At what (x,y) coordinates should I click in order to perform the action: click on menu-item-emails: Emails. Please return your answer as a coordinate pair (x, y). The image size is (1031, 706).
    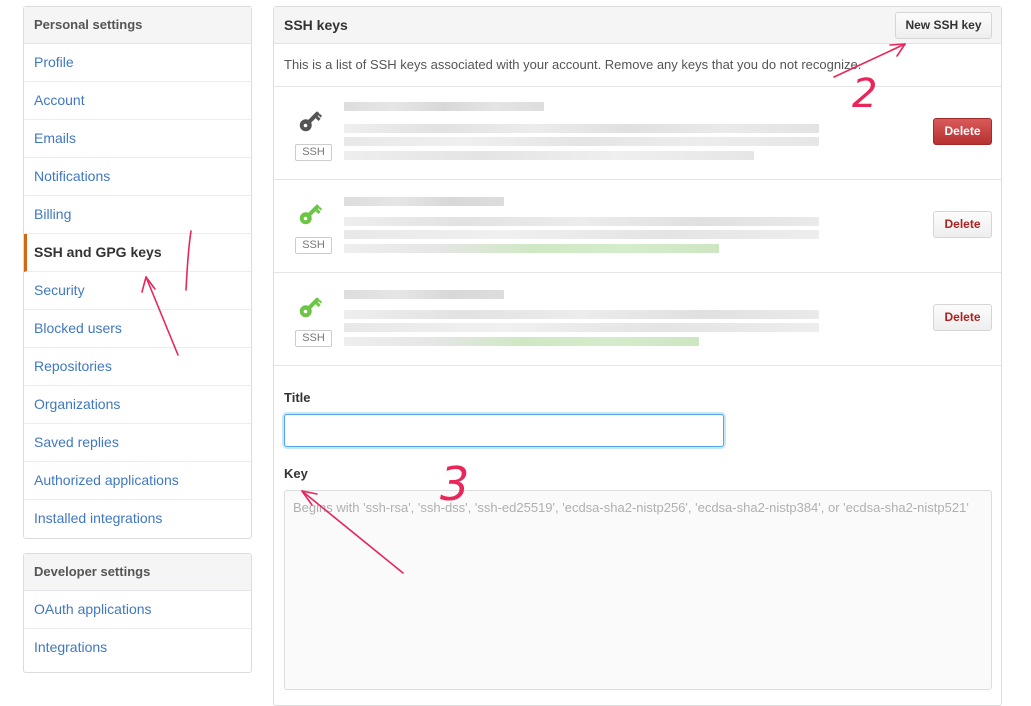
    Looking at the image, I should click on (137, 139).